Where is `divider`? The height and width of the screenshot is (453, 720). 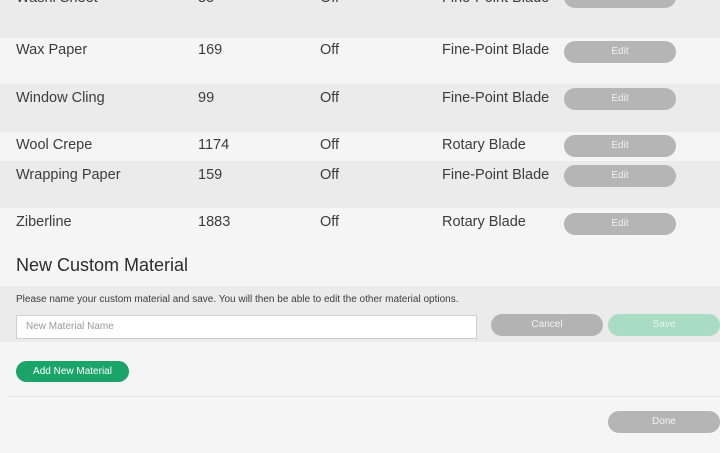 divider is located at coordinates (364, 396).